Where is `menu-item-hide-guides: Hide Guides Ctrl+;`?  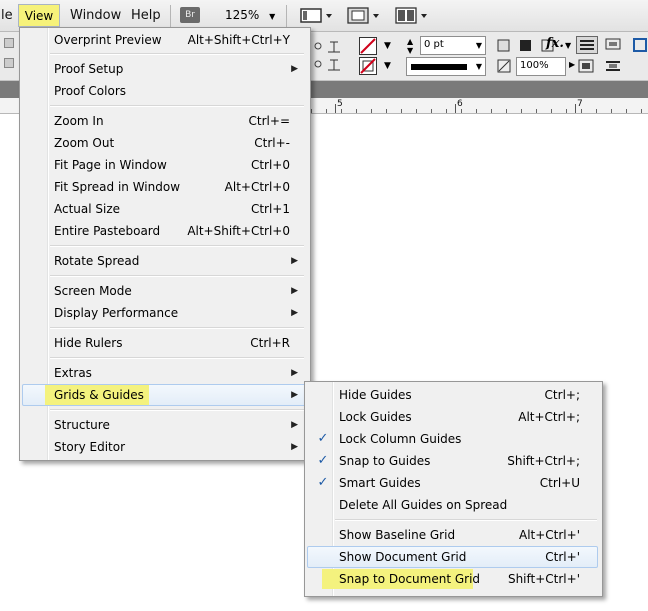 menu-item-hide-guides: Hide Guides Ctrl+; is located at coordinates (452, 395).